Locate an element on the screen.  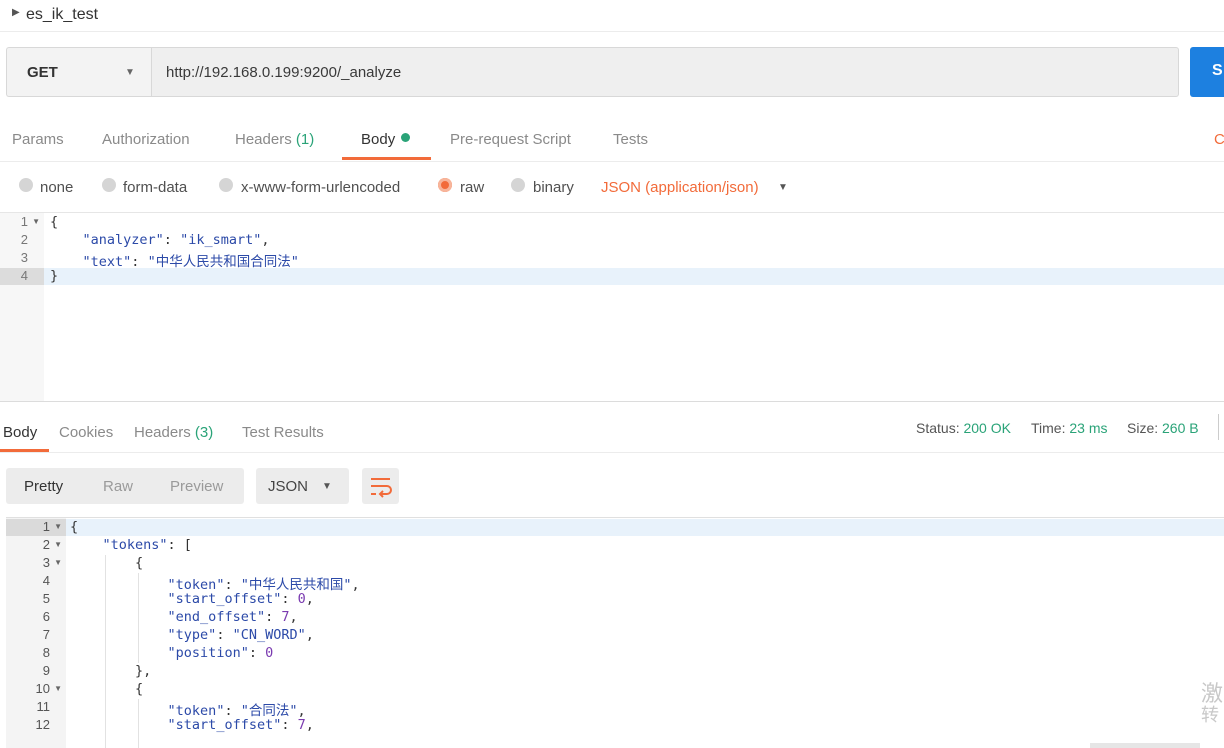
time-readout: Time: 23 ms is located at coordinates (1069, 428).